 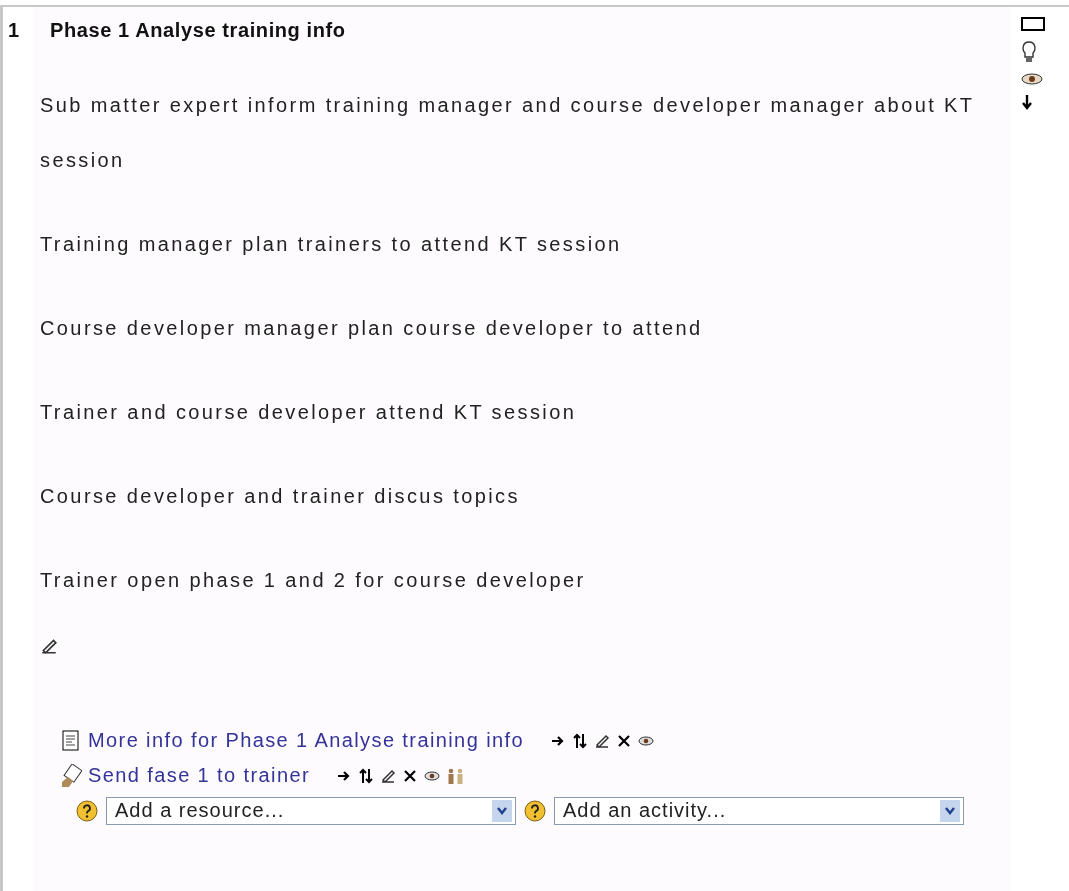 I want to click on paragraph: Course developer manager plan course developer to attend, so click(x=372, y=328).